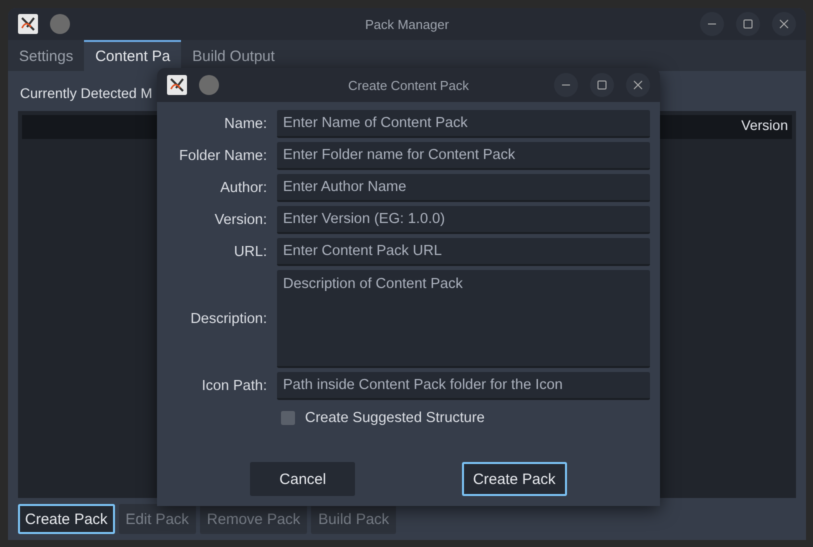 Image resolution: width=813 pixels, height=547 pixels. I want to click on tab: Settings, so click(46, 55).